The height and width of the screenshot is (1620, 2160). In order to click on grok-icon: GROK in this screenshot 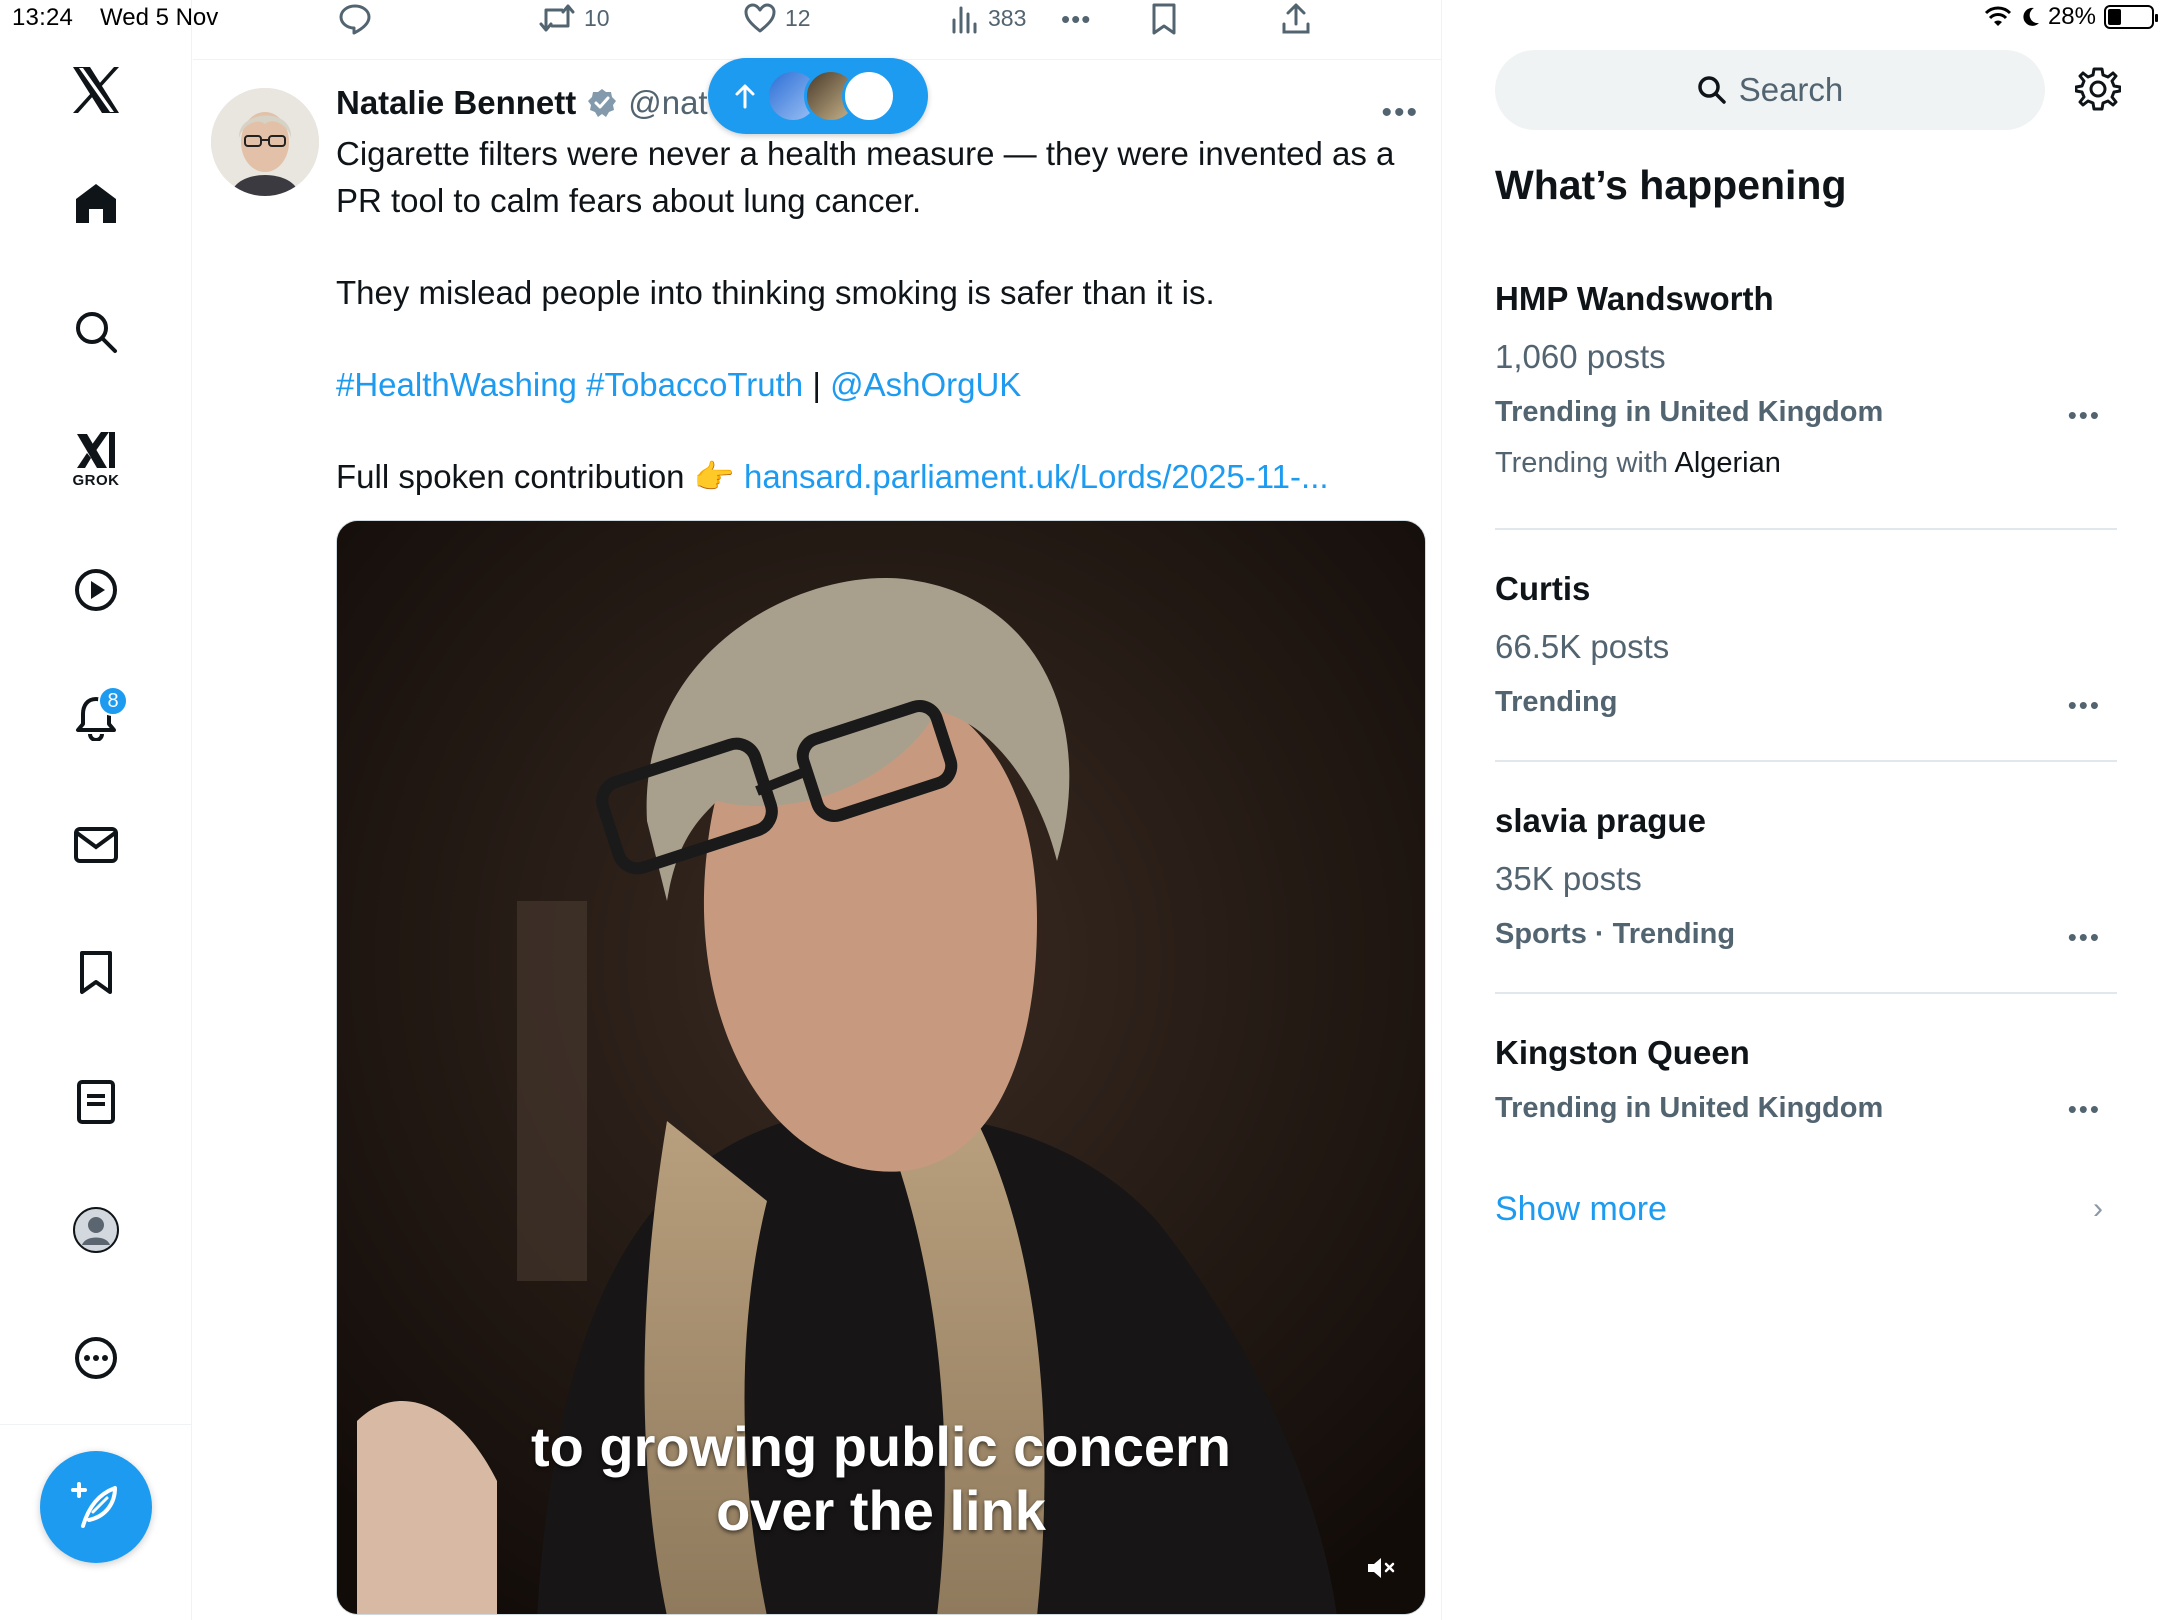, I will do `click(96, 460)`.